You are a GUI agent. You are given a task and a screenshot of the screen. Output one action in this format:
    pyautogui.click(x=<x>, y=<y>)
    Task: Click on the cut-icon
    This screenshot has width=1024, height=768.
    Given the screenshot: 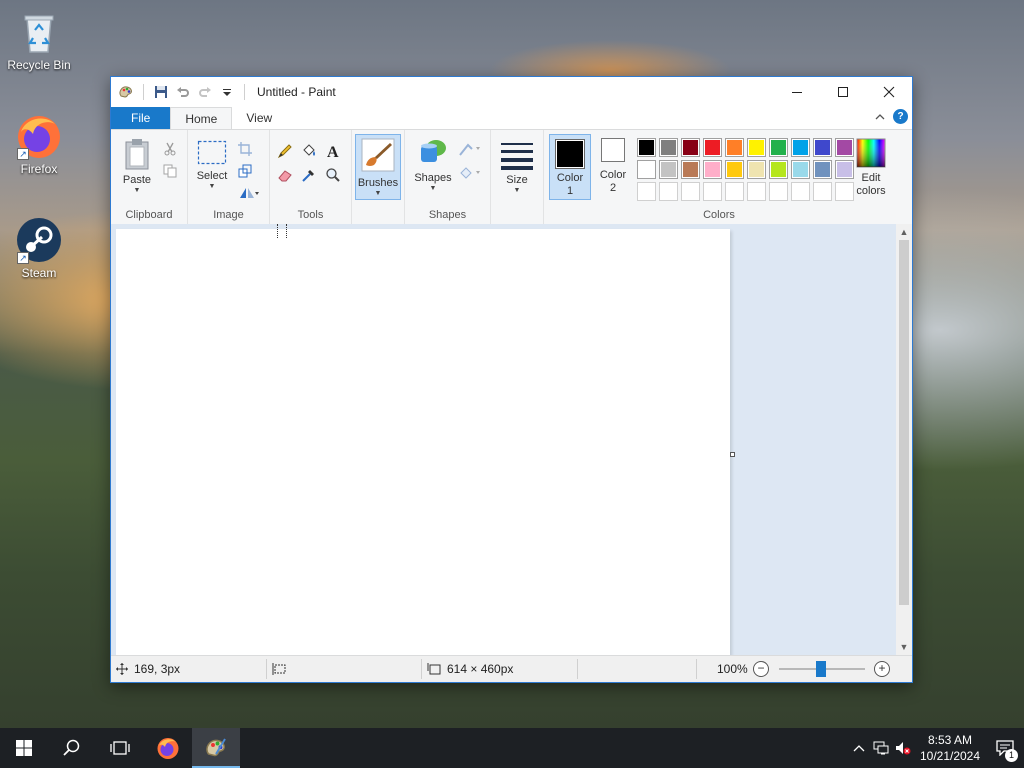 What is the action you would take?
    pyautogui.click(x=170, y=149)
    